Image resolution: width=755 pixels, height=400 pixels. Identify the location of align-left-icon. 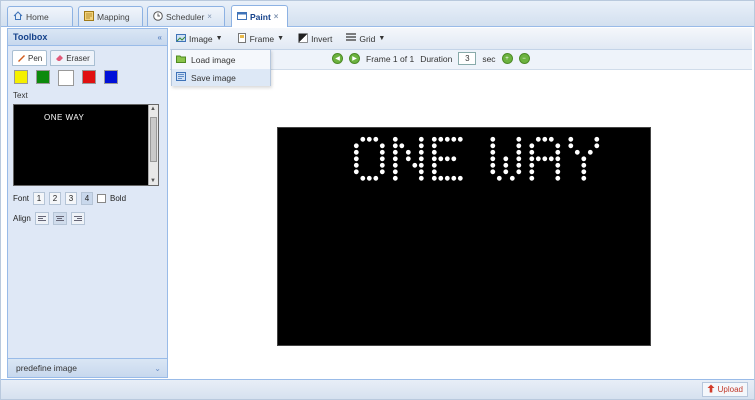
(41, 218).